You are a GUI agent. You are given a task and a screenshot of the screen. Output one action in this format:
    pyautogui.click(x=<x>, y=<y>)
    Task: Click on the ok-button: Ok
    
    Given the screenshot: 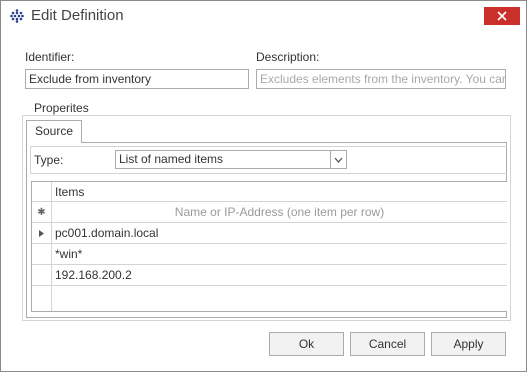 What is the action you would take?
    pyautogui.click(x=306, y=344)
    